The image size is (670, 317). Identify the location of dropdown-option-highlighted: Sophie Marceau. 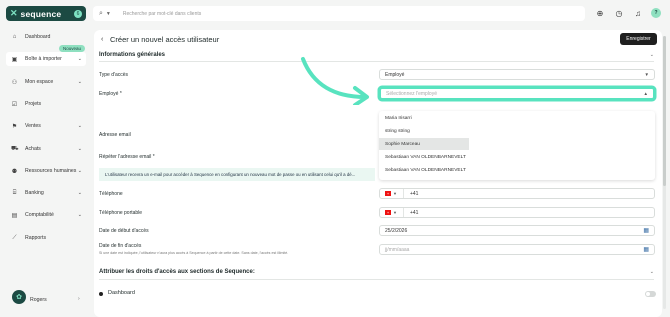
(424, 144).